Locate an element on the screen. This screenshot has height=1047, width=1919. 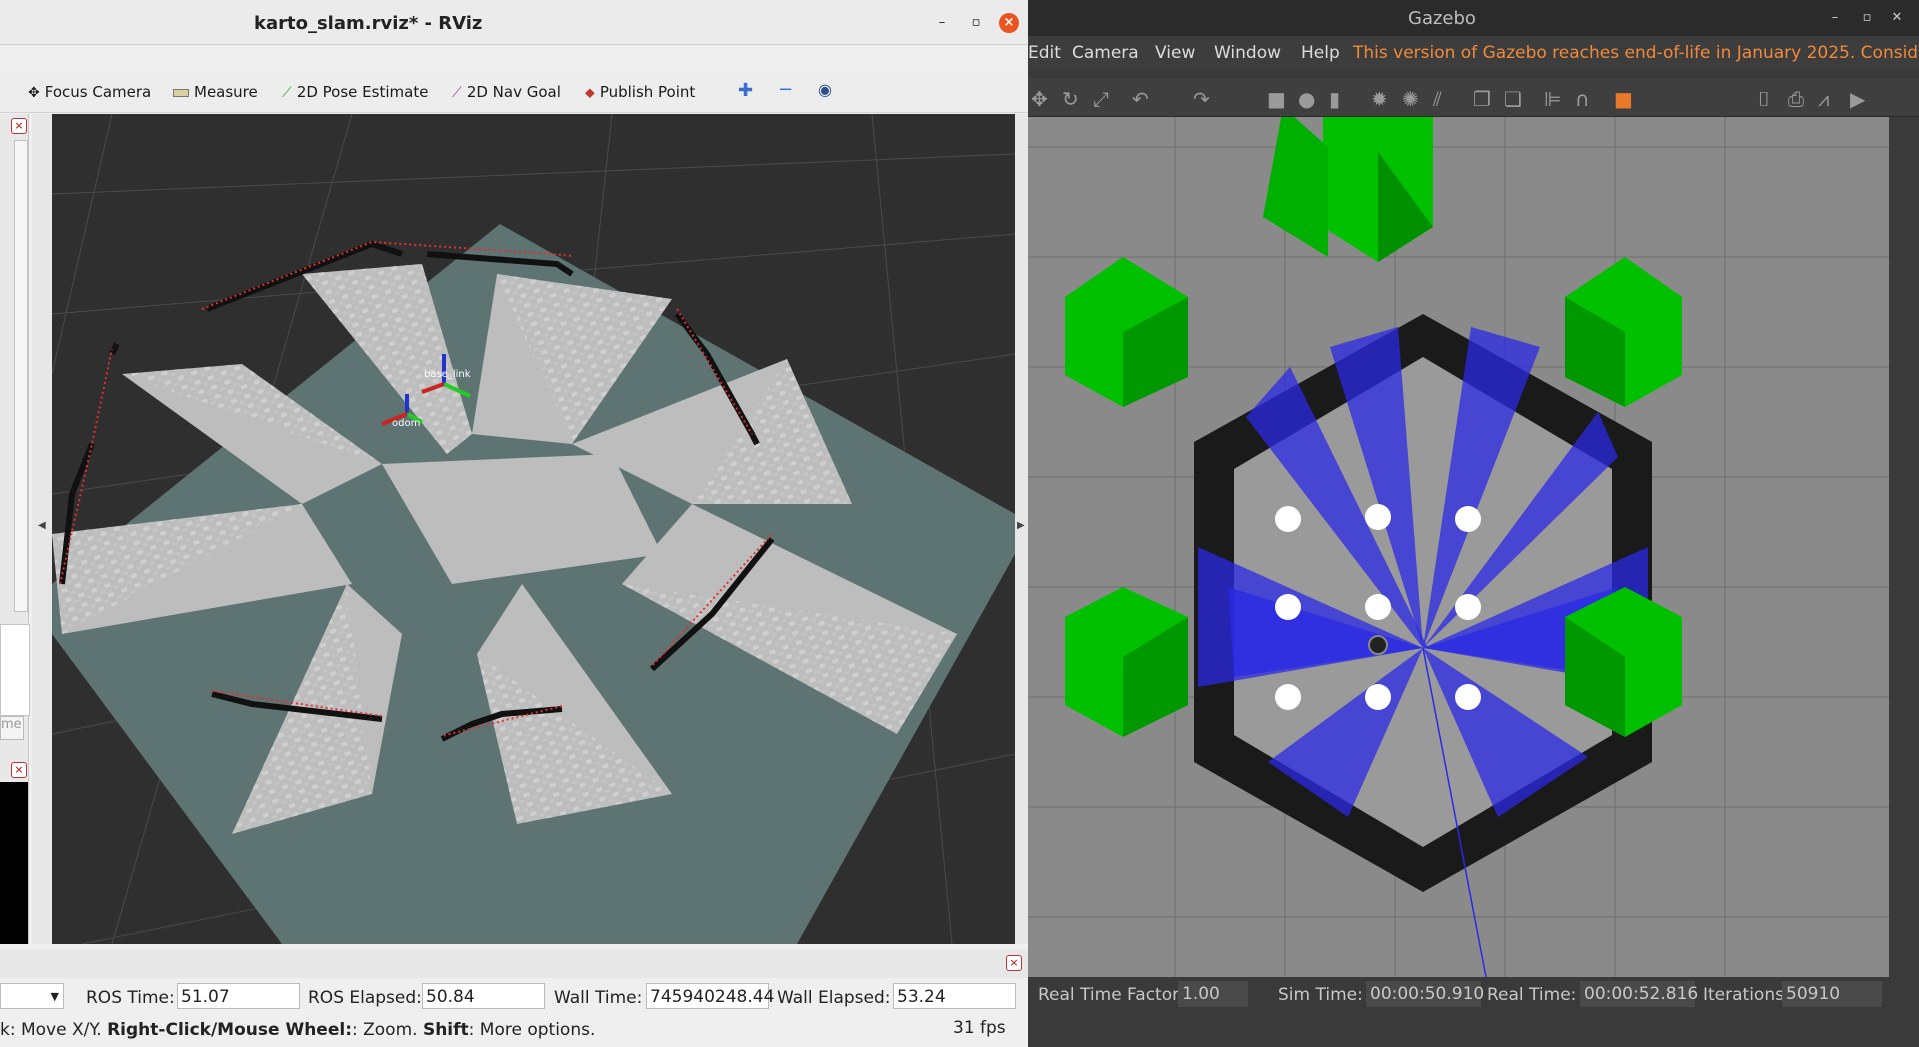
time-panel-header: × is located at coordinates (514, 965).